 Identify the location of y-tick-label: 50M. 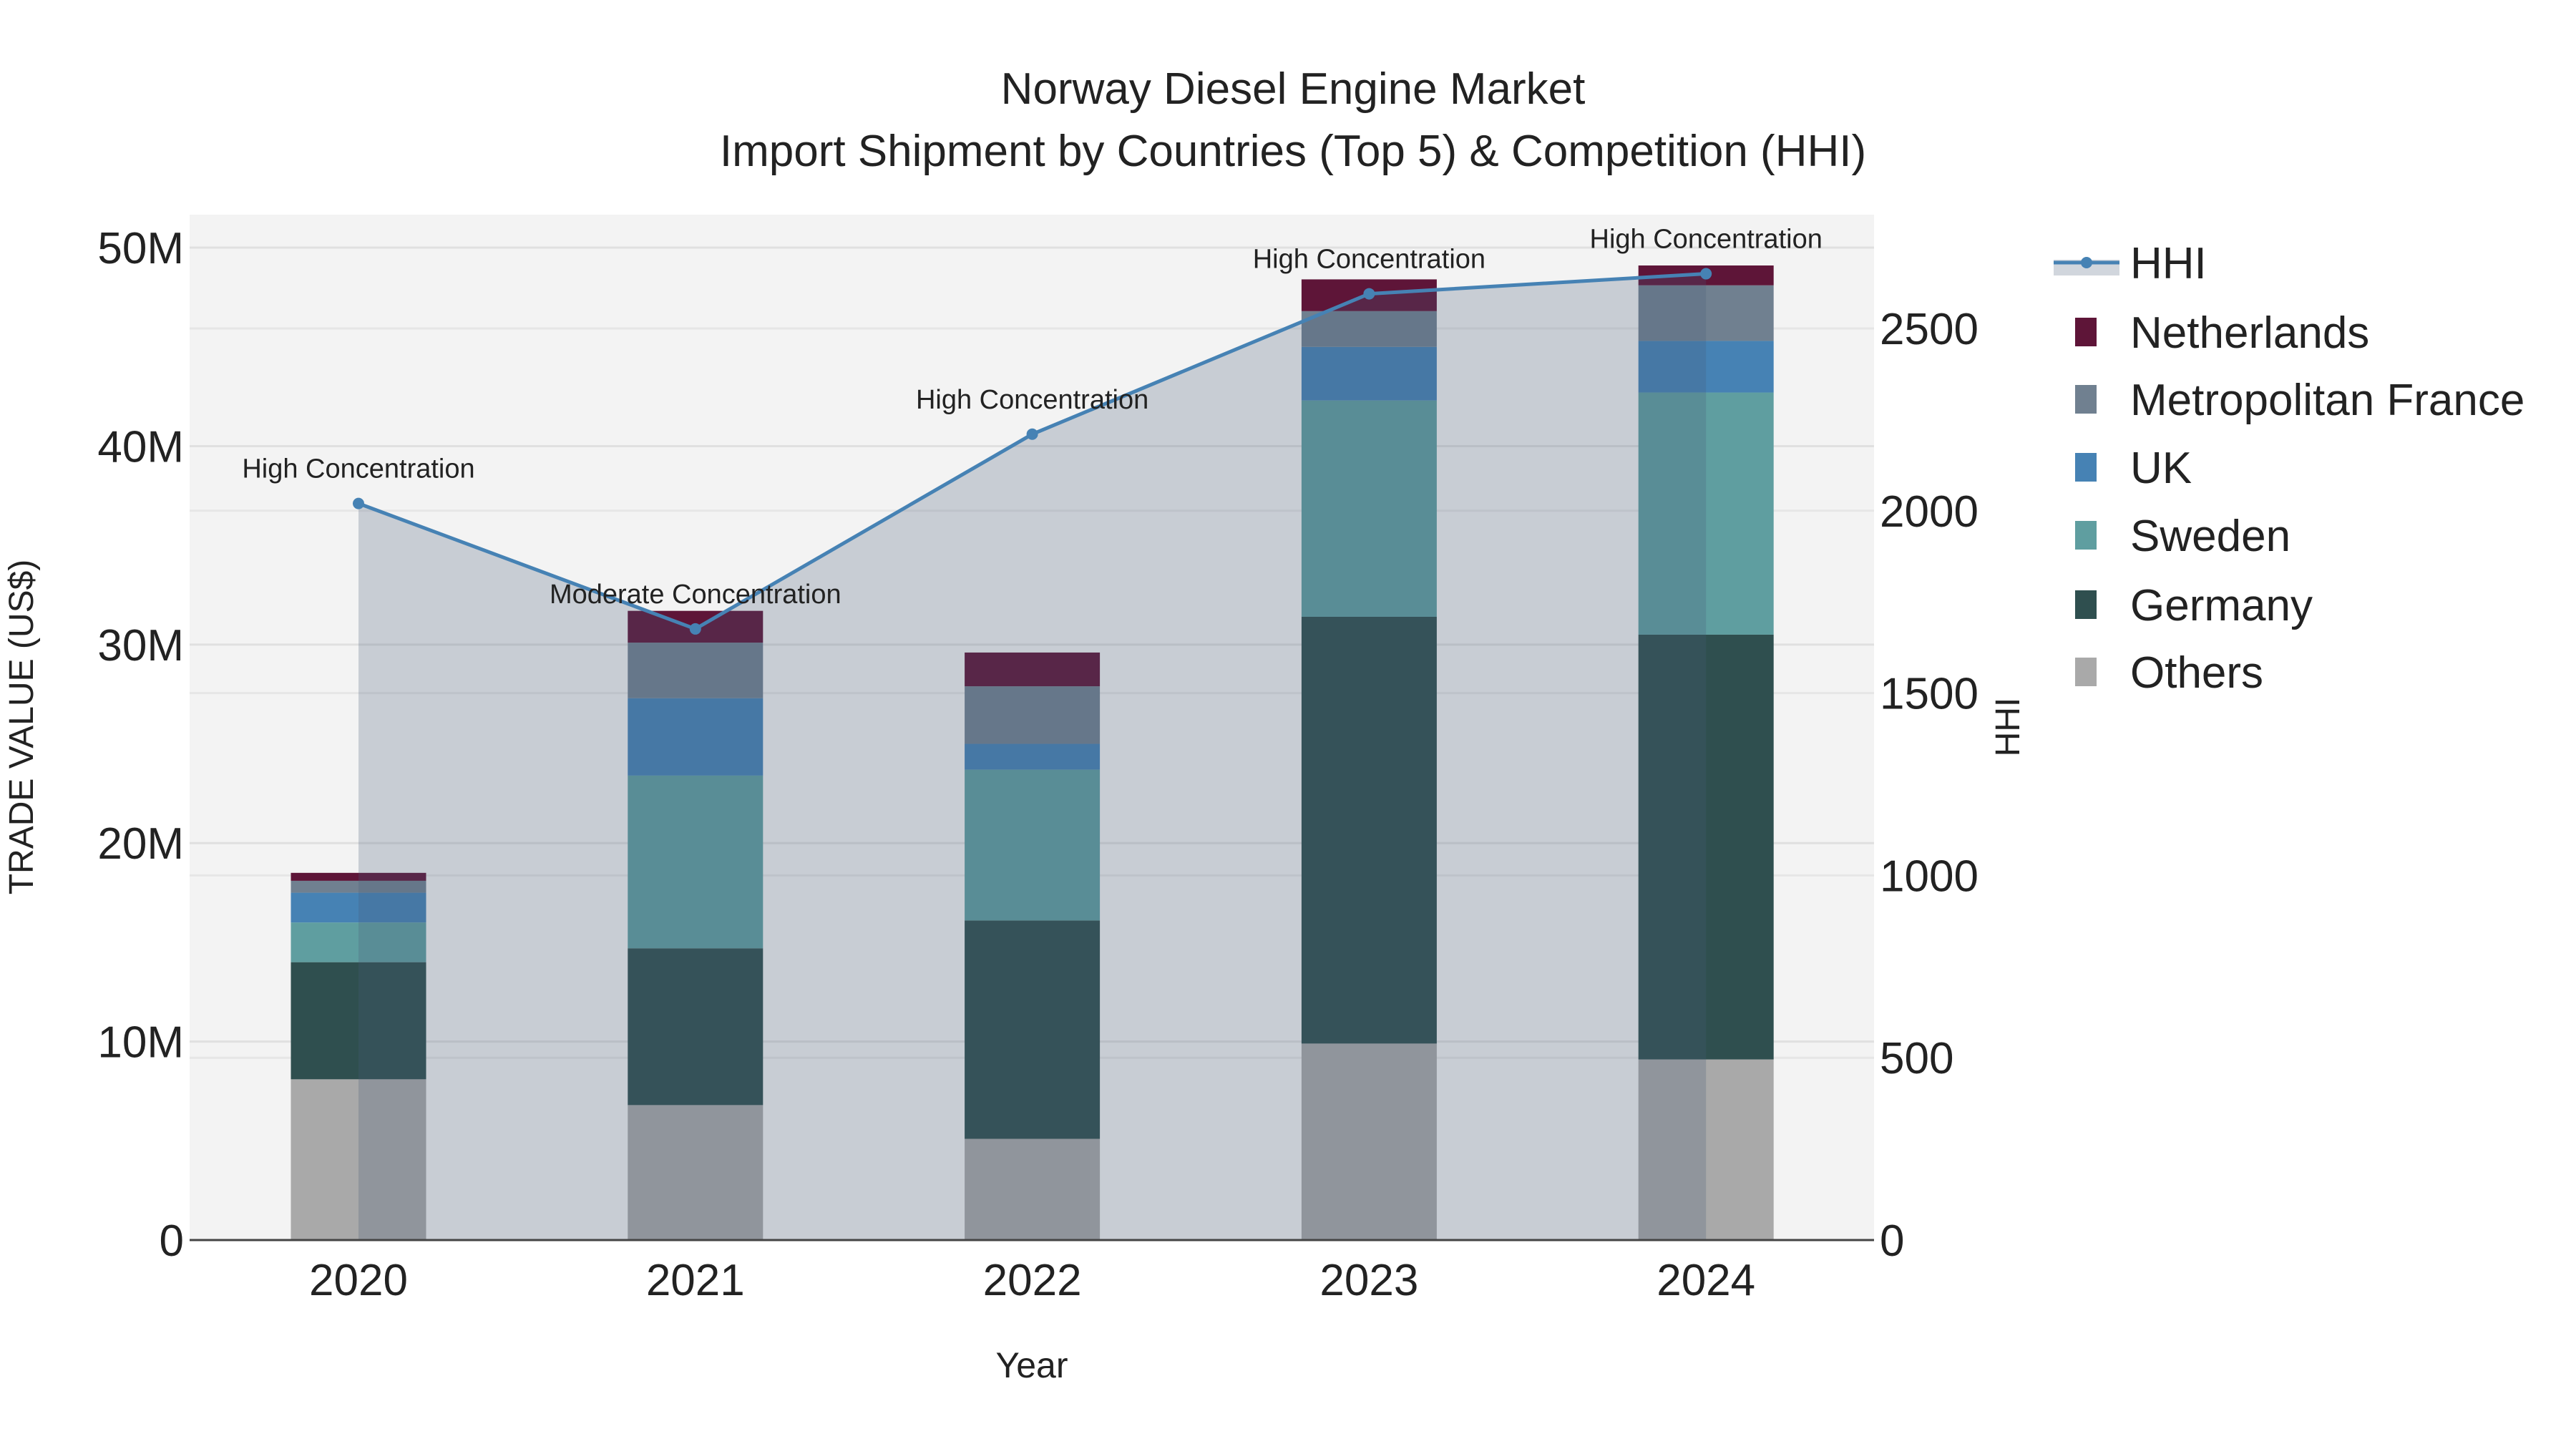
(140, 248).